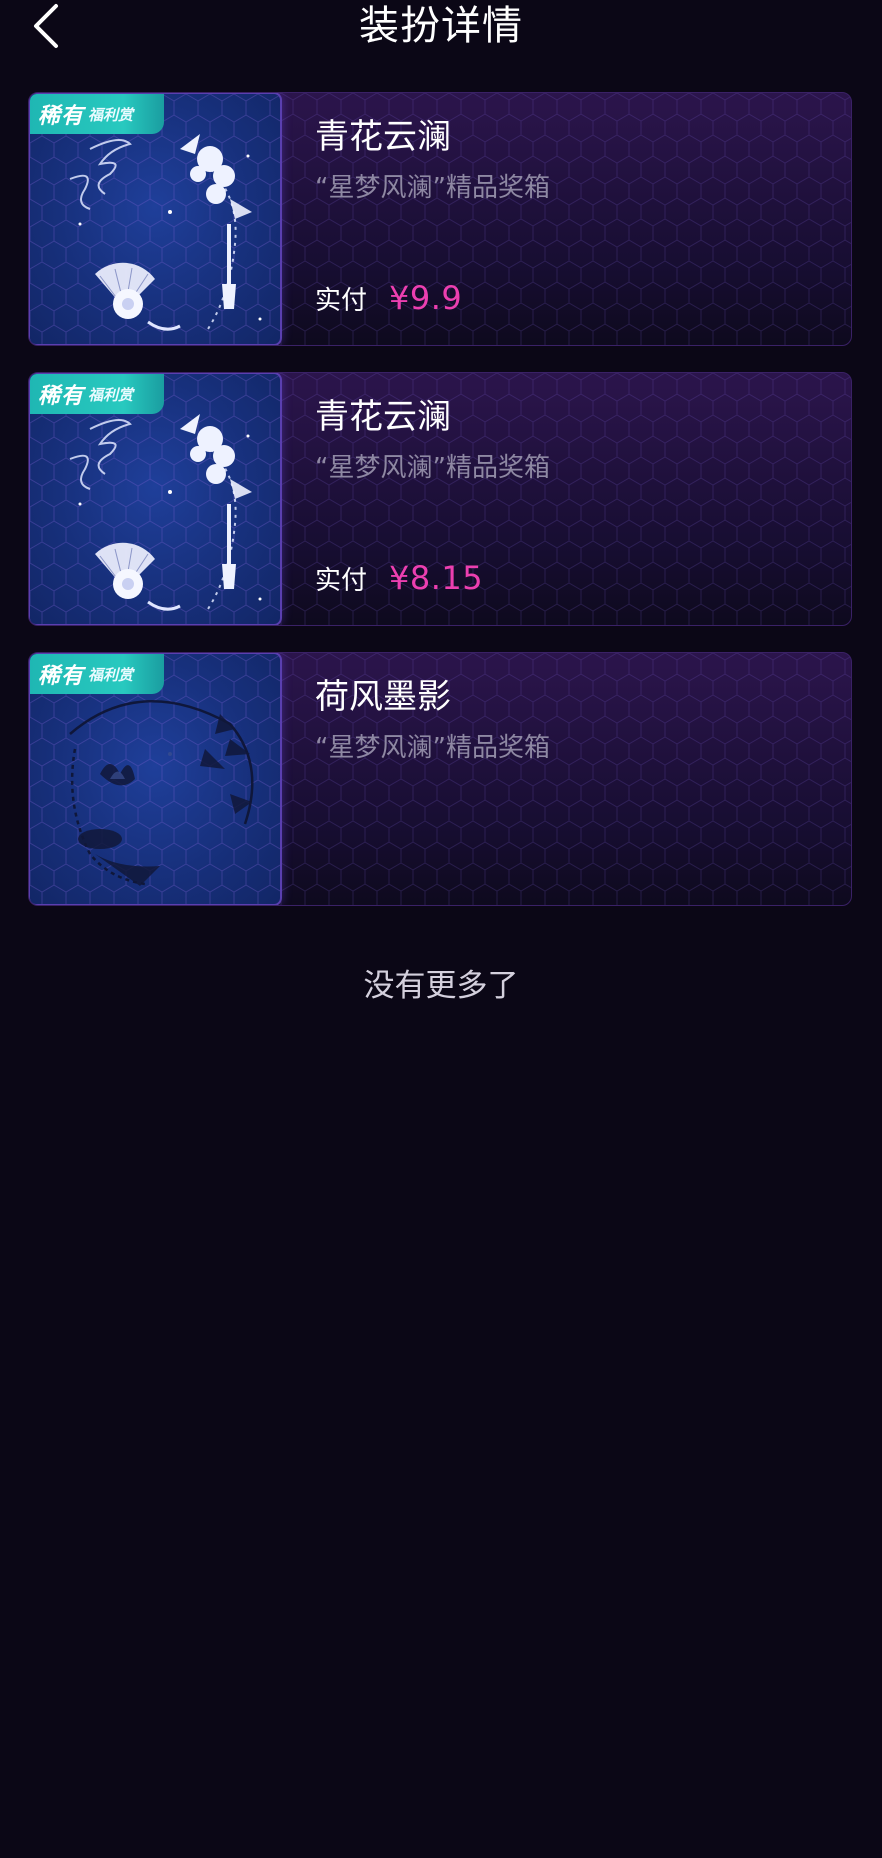  Describe the element at coordinates (440, 219) in the screenshot. I see `outfit-card: 稀有 福利赏 青花云澜 “星梦风澜”精品奖箱 实付 ¥9.9` at that location.